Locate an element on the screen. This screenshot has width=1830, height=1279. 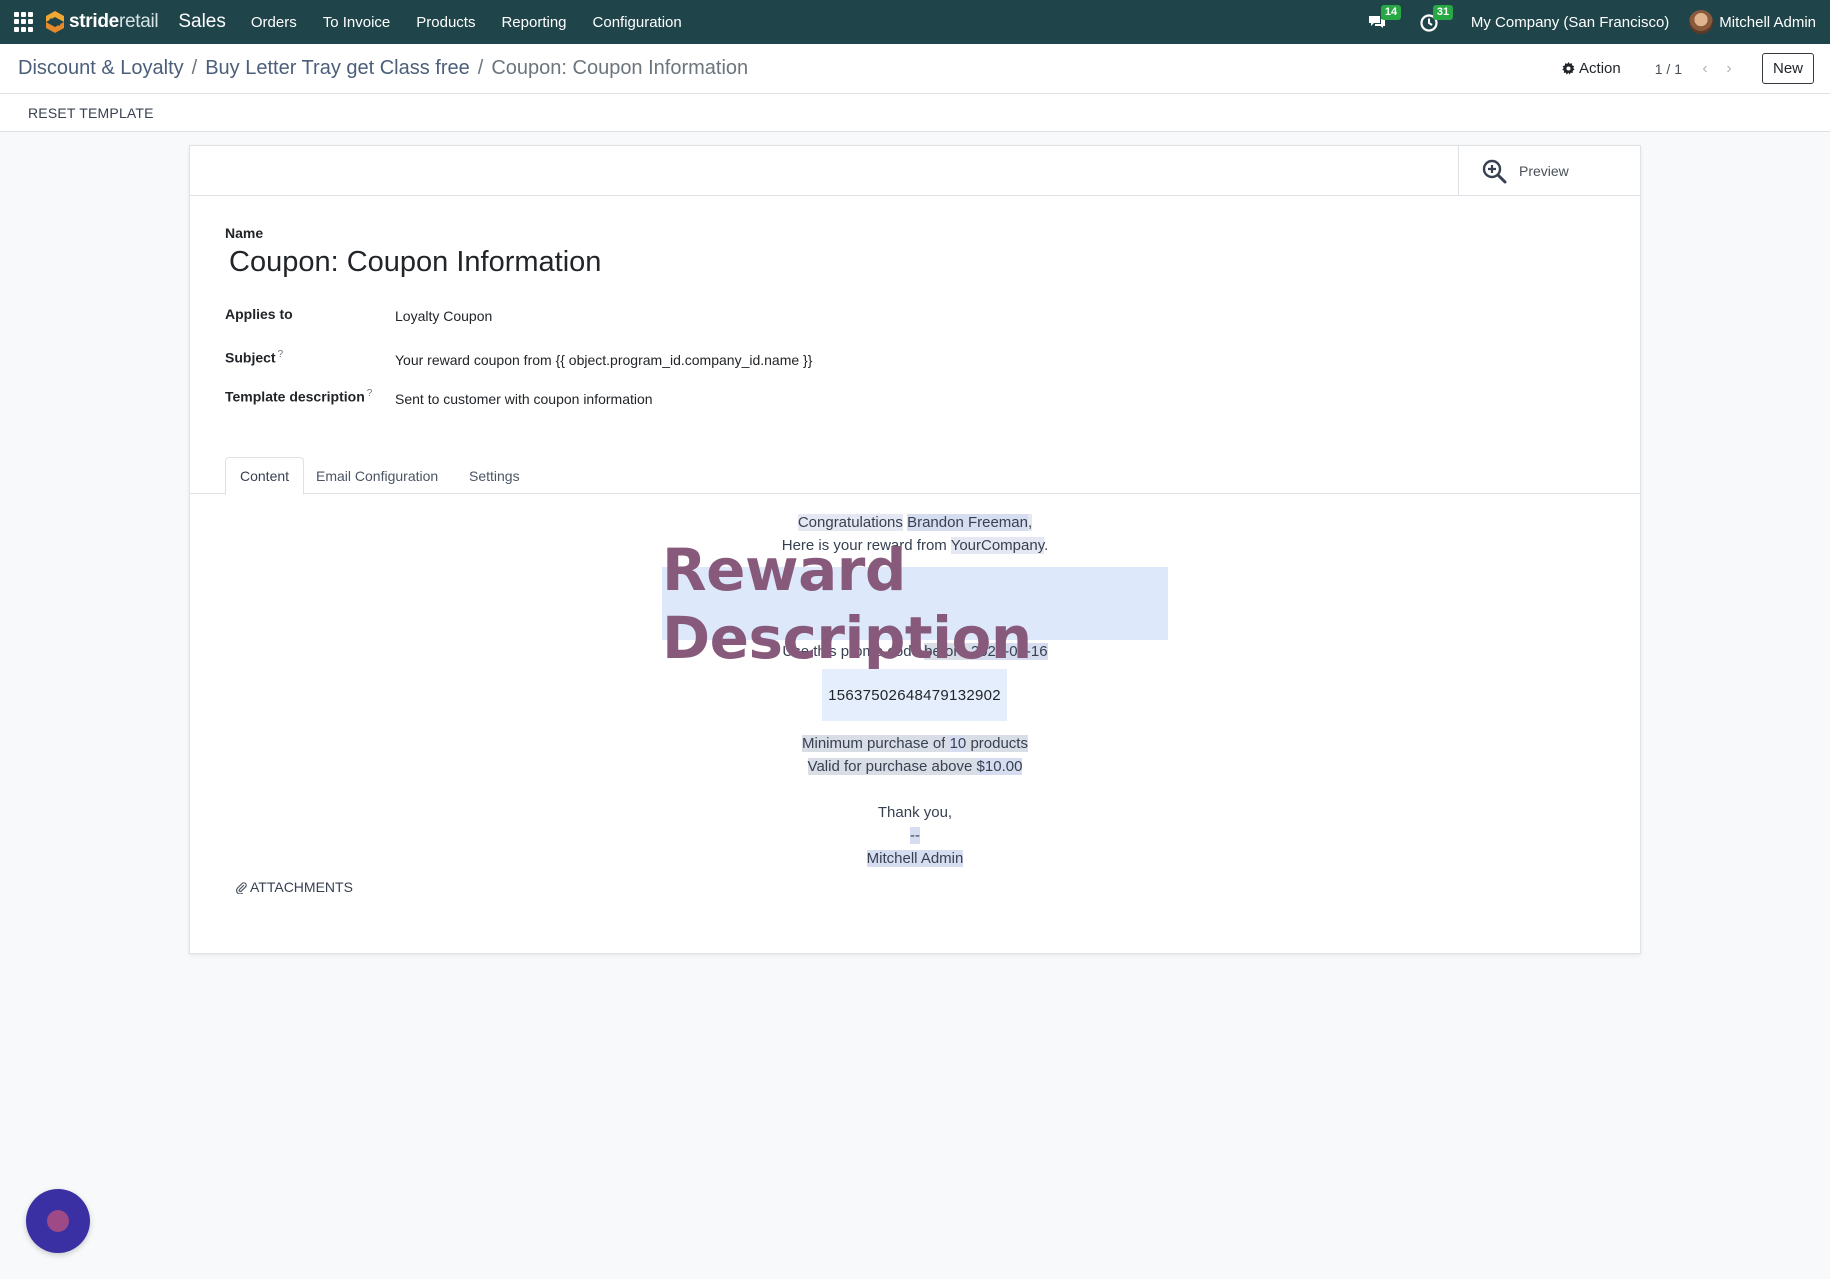
reward-description-block: Reward Description is located at coordinates (915, 604).